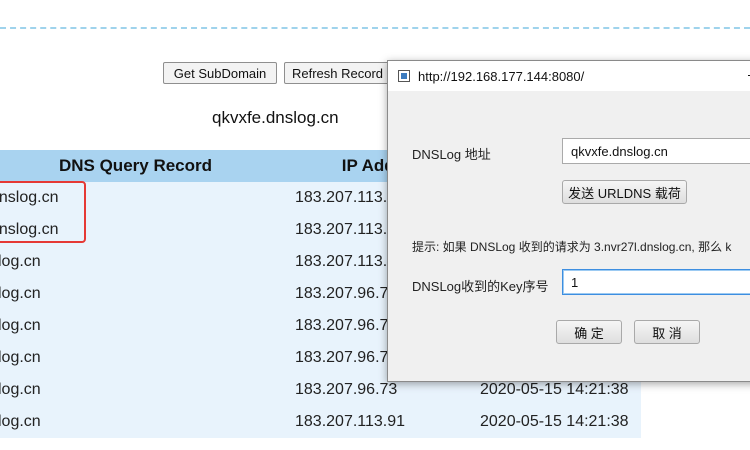  What do you see at coordinates (480, 286) in the screenshot?
I see `key-index-label: DNSLog收到的Key序号` at bounding box center [480, 286].